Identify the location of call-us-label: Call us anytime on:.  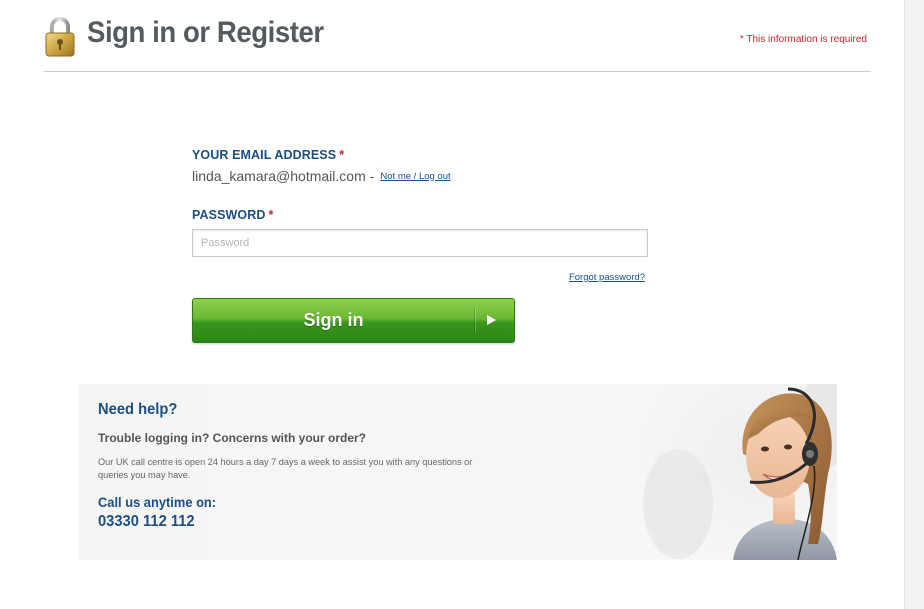
(157, 502).